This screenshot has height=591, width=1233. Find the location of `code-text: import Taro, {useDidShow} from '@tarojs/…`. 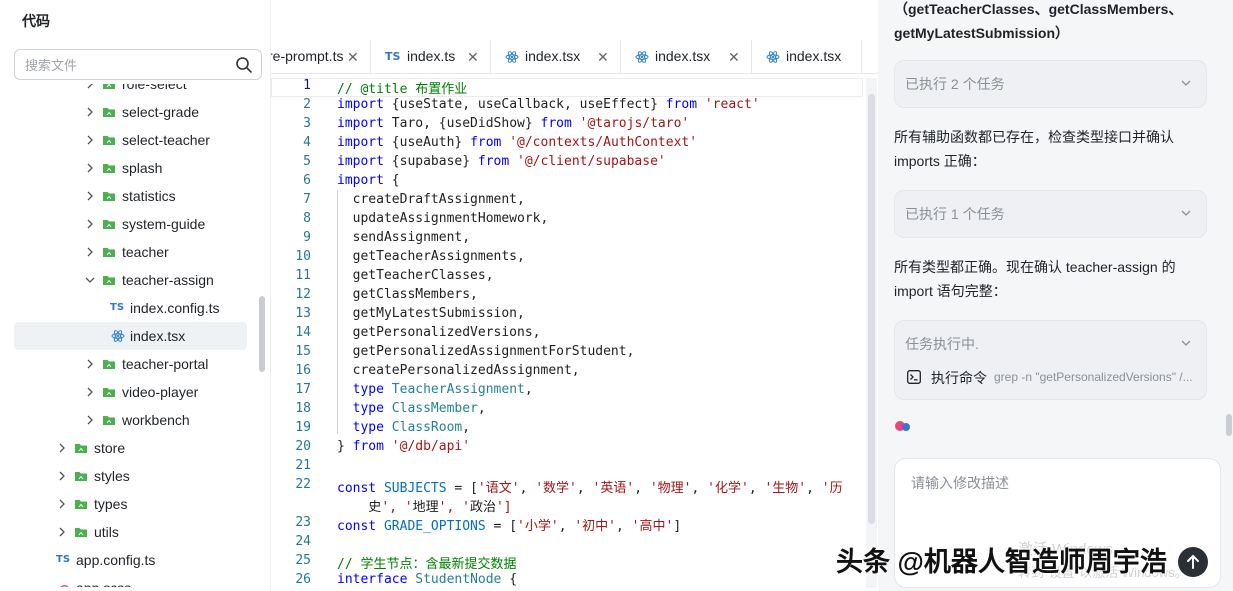

code-text: import Taro, {useDidShow} from '@tarojs/… is located at coordinates (513, 123).